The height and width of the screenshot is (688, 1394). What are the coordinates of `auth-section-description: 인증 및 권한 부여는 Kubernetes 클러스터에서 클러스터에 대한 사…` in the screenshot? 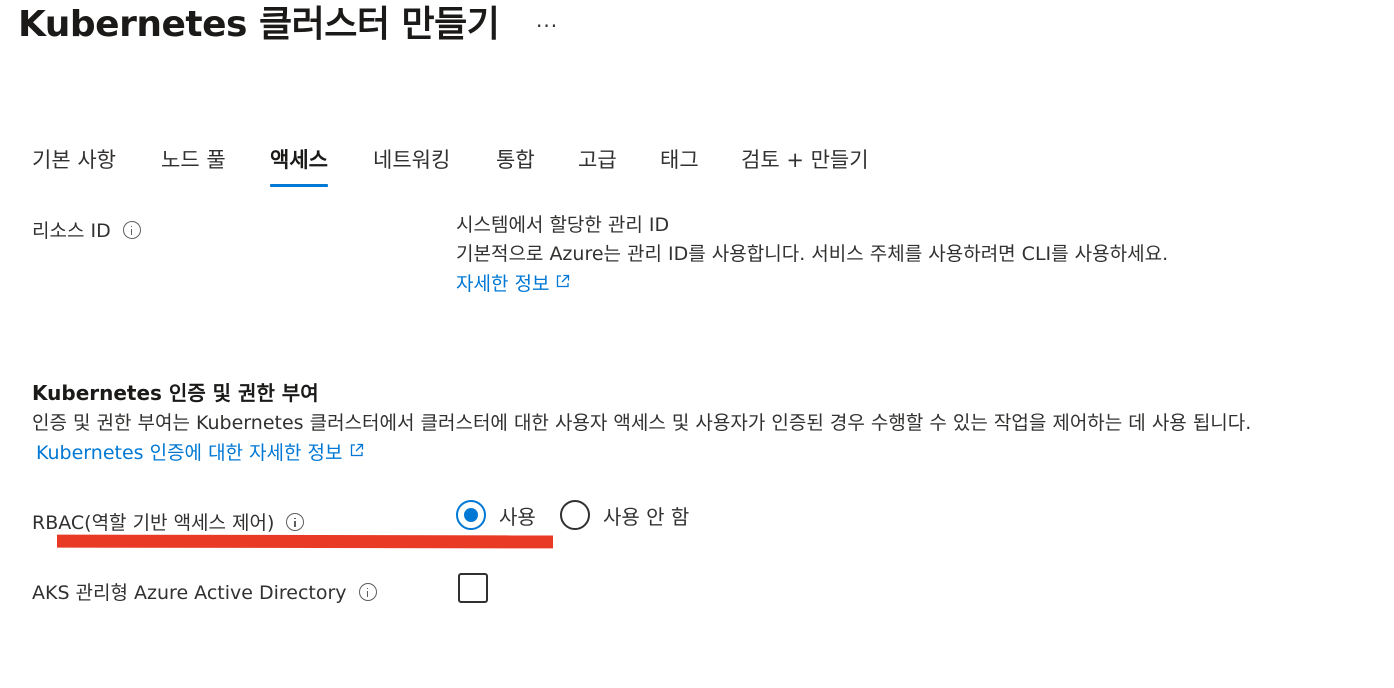 It's located at (662, 438).